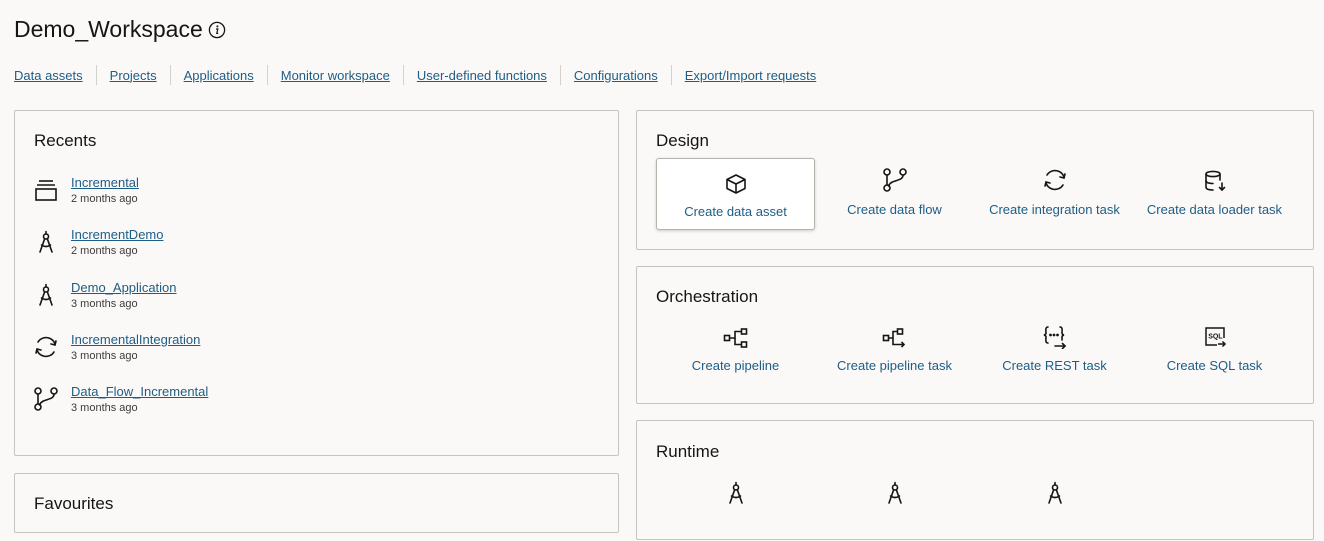 This screenshot has height=541, width=1324. I want to click on recent-item: Incremental 2 months ago, so click(86, 190).